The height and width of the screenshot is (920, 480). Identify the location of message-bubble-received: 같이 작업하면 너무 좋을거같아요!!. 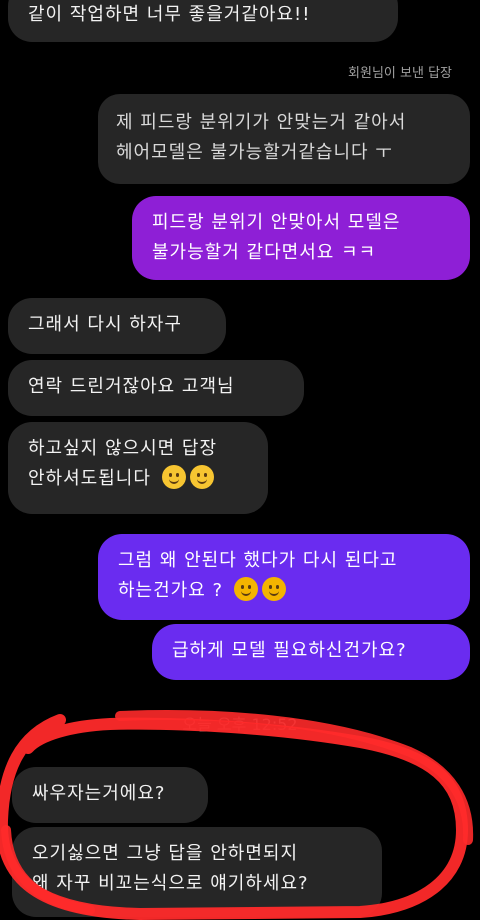
(203, 21).